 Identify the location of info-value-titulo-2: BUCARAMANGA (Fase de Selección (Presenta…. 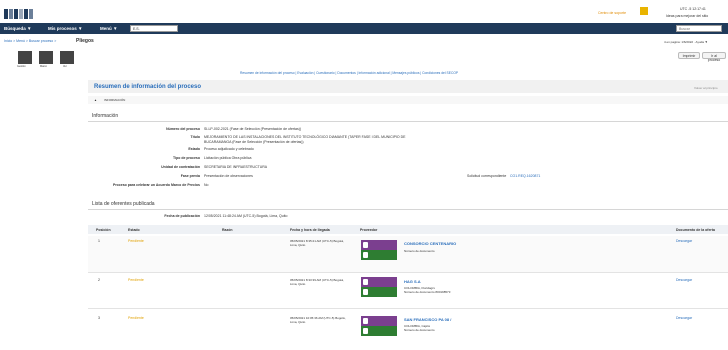
(254, 142).